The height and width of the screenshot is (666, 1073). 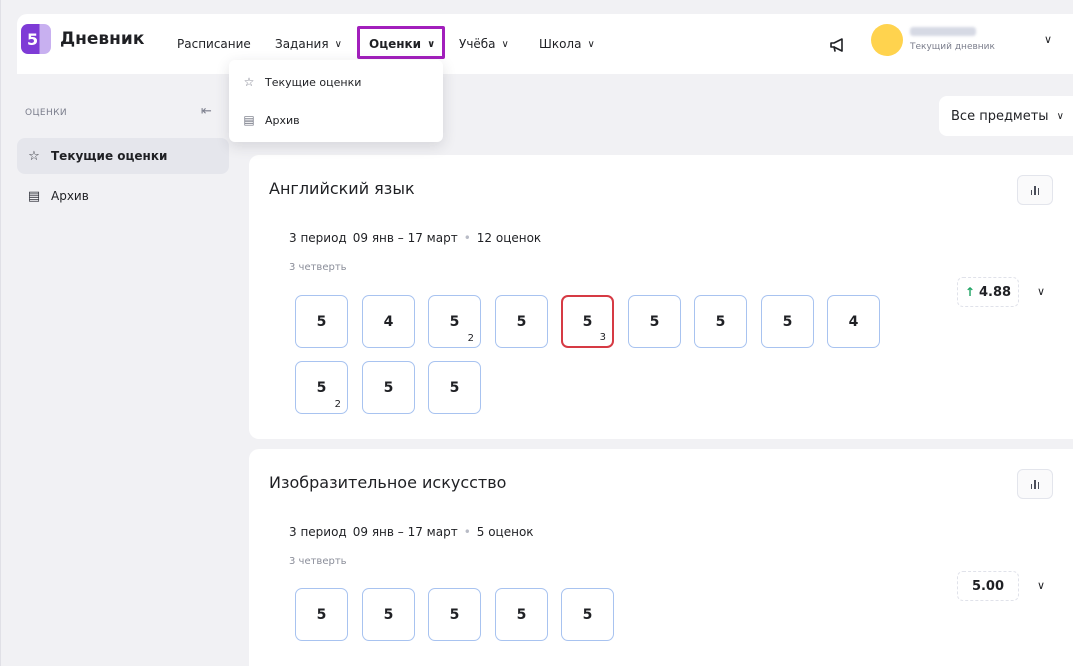 I want to click on average-grade-badge: 5.00, so click(x=988, y=586).